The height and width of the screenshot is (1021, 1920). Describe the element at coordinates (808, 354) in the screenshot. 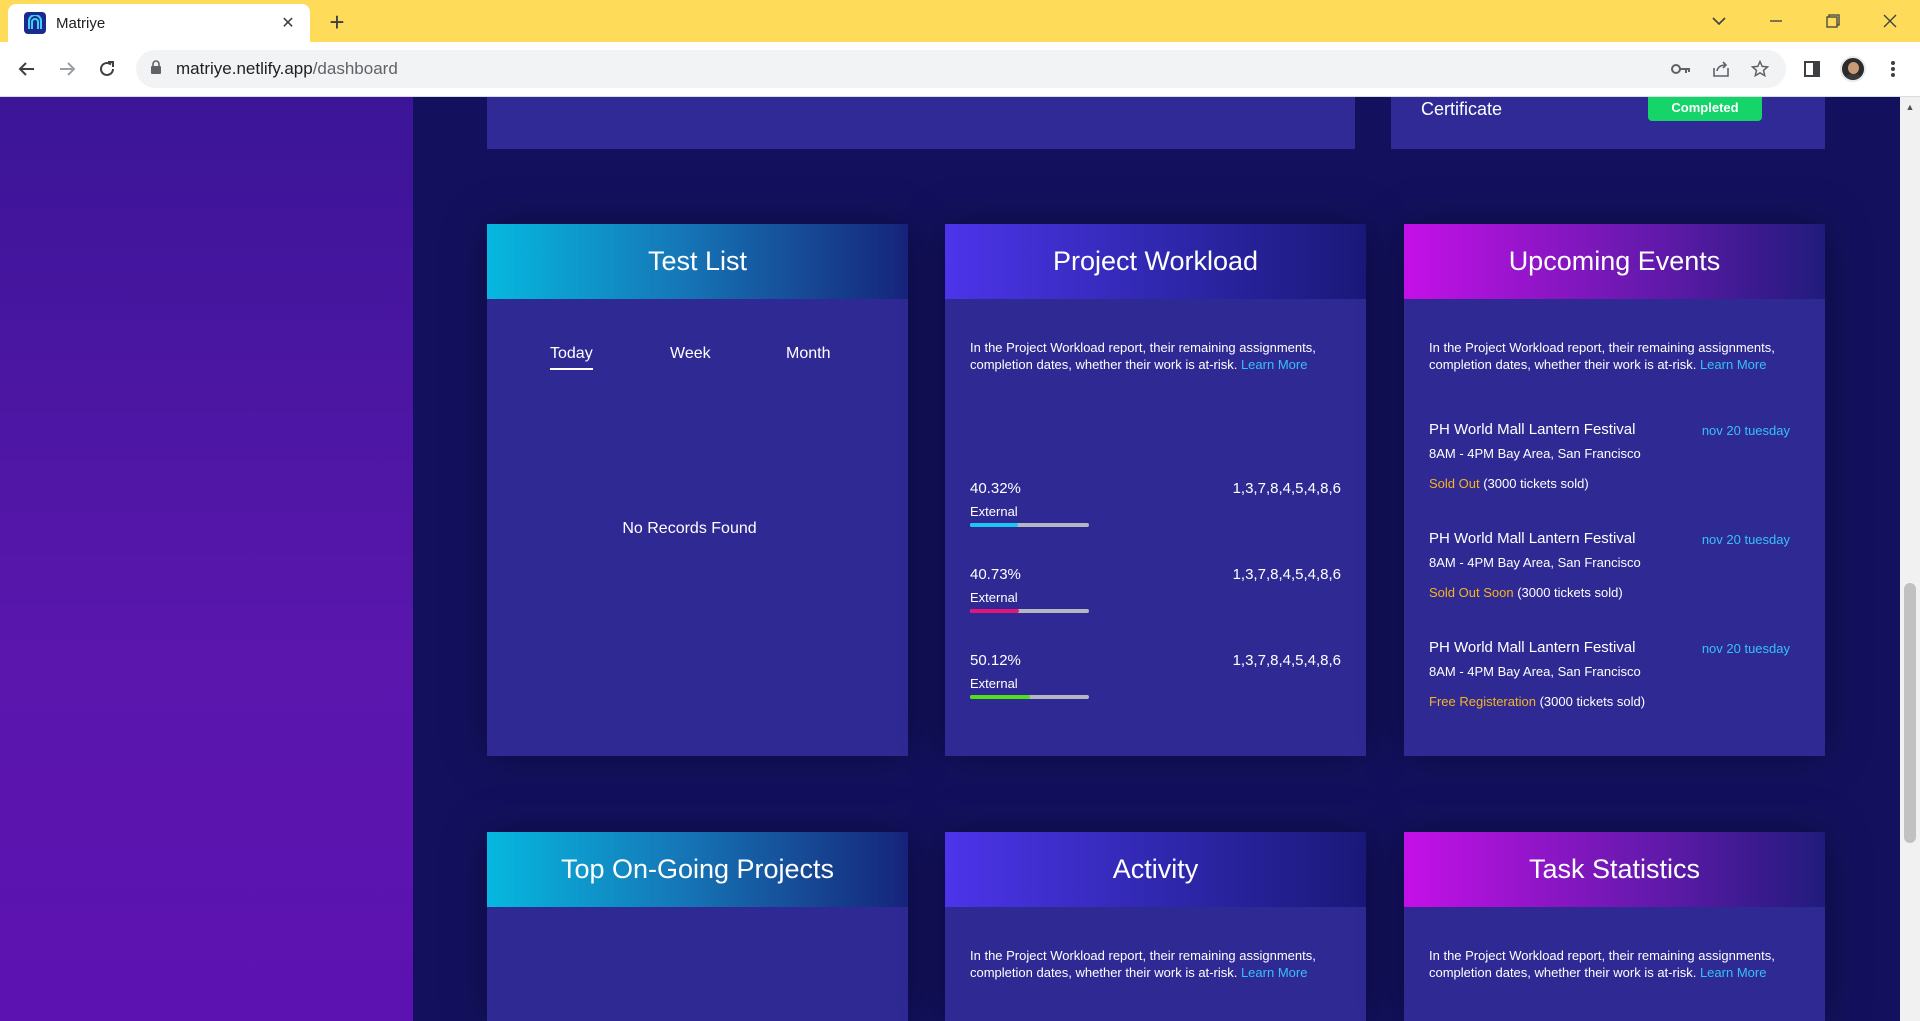

I see `tab-month: Month` at that location.